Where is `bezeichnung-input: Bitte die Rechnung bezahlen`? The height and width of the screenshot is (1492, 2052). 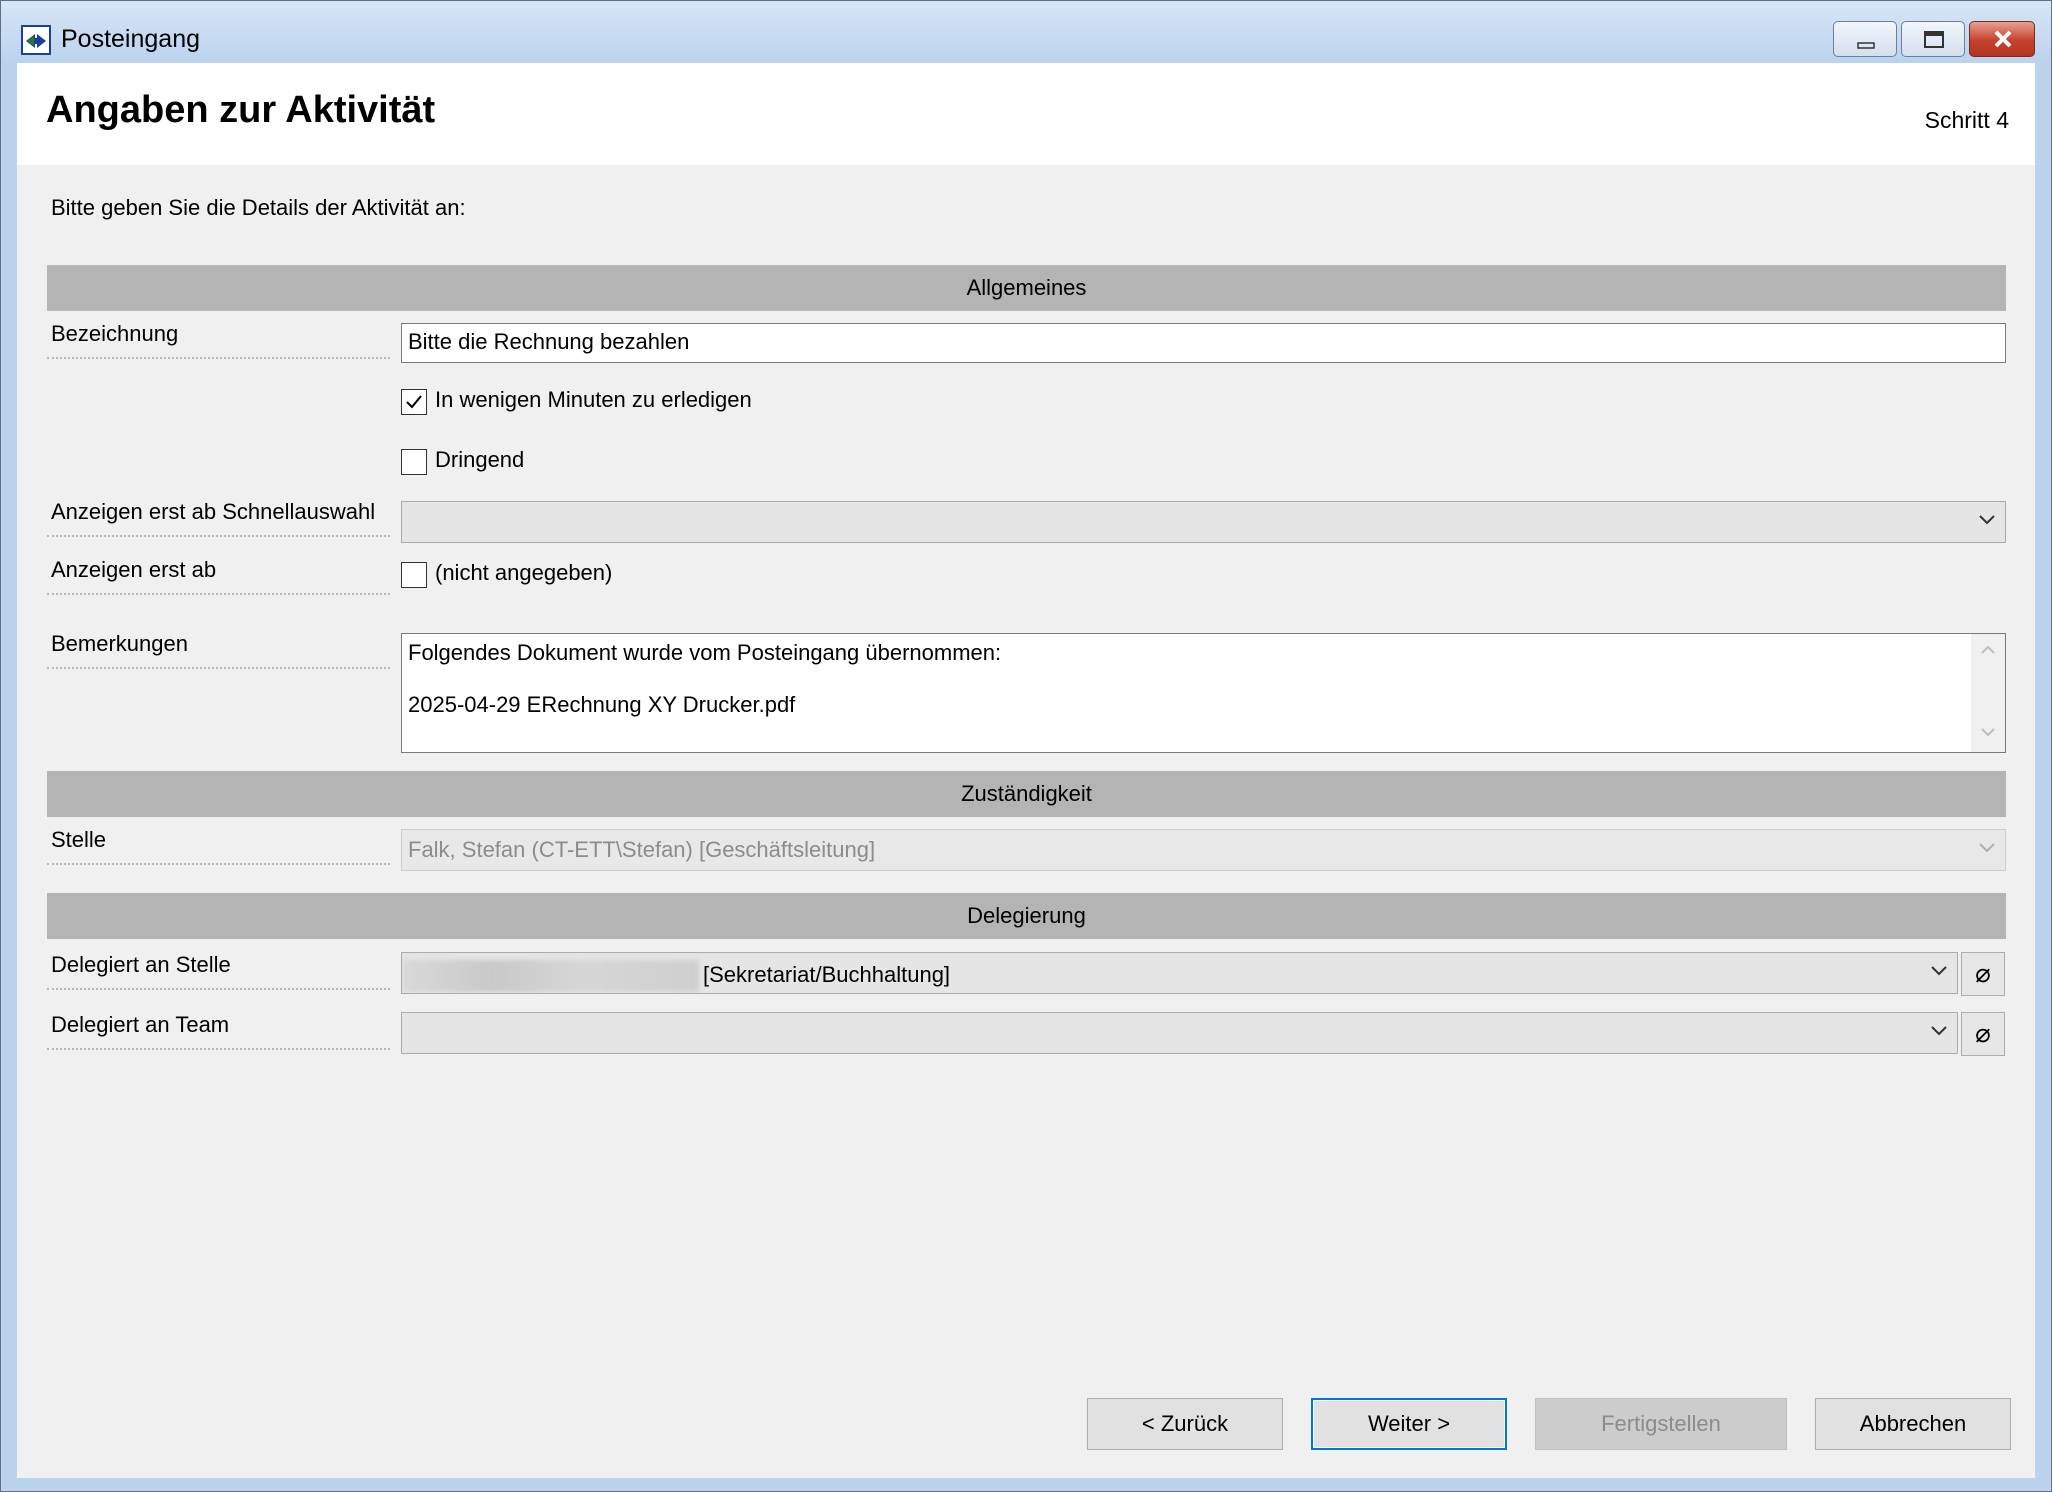
bezeichnung-input: Bitte die Rechnung bezahlen is located at coordinates (1203, 343).